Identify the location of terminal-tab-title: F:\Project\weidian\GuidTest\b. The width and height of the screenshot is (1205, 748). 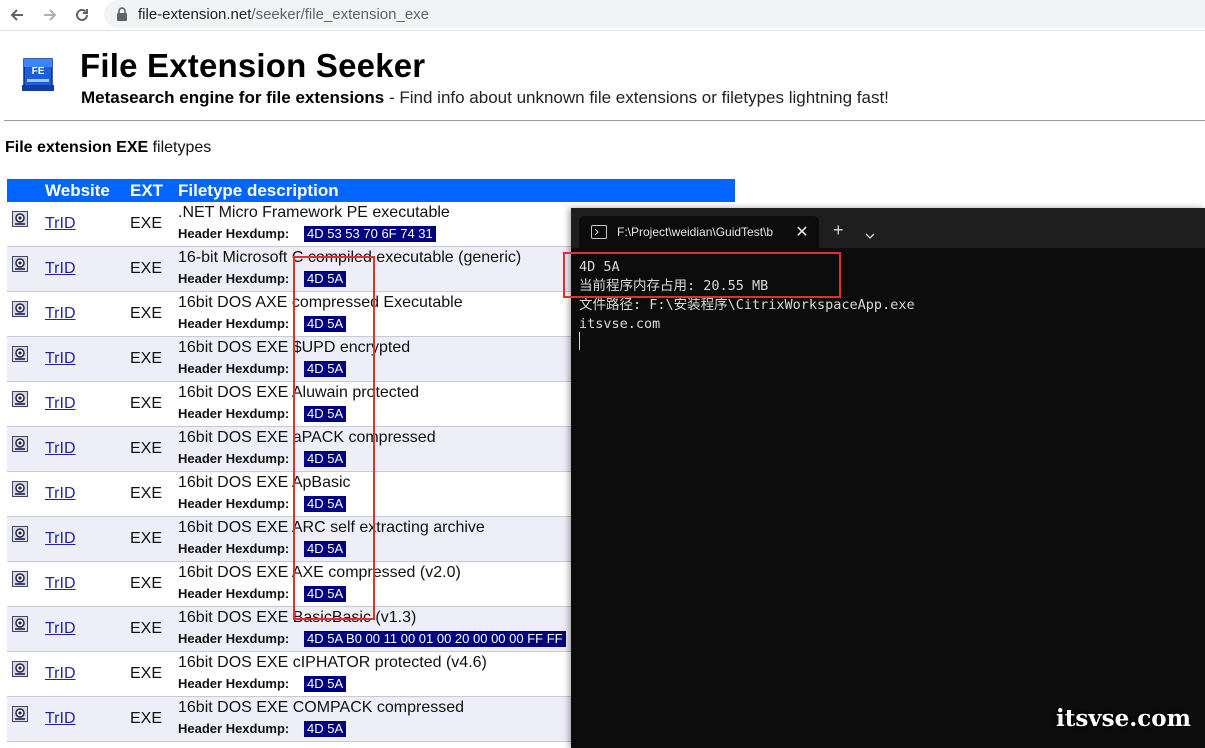
(695, 232).